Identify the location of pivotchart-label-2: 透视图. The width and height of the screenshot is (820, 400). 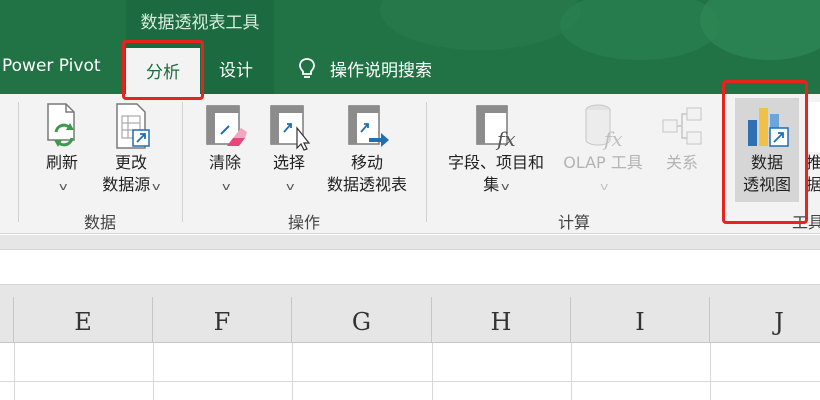
(766, 184).